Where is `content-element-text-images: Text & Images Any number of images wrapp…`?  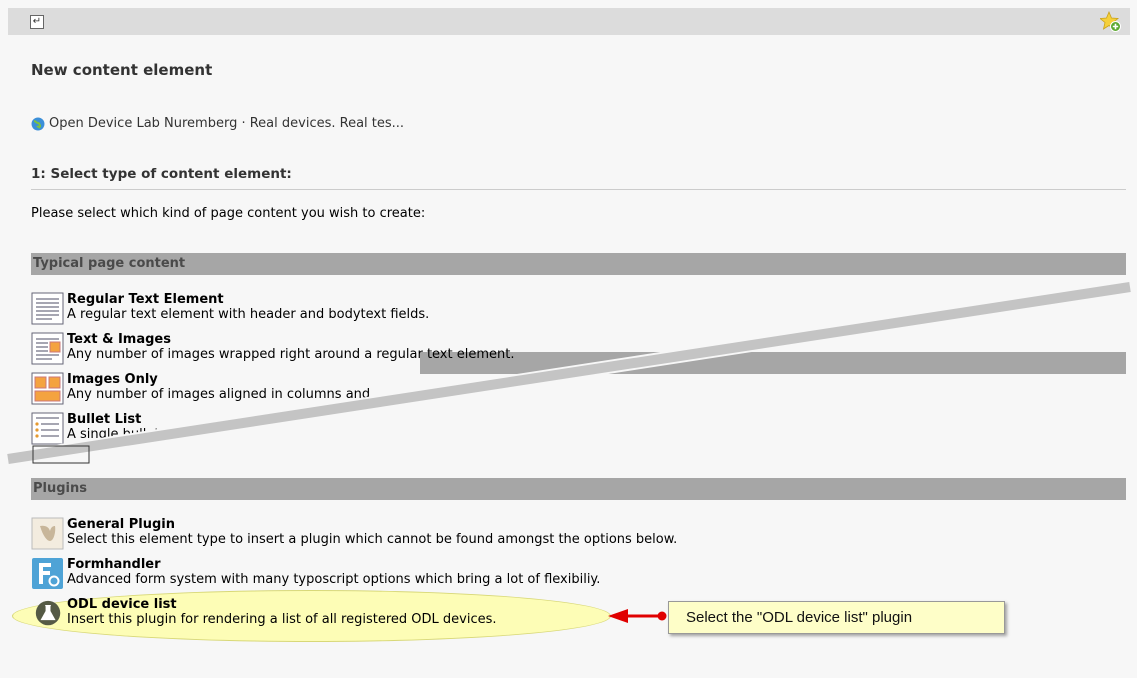
content-element-text-images: Text & Images Any number of images wrapp… is located at coordinates (272, 348).